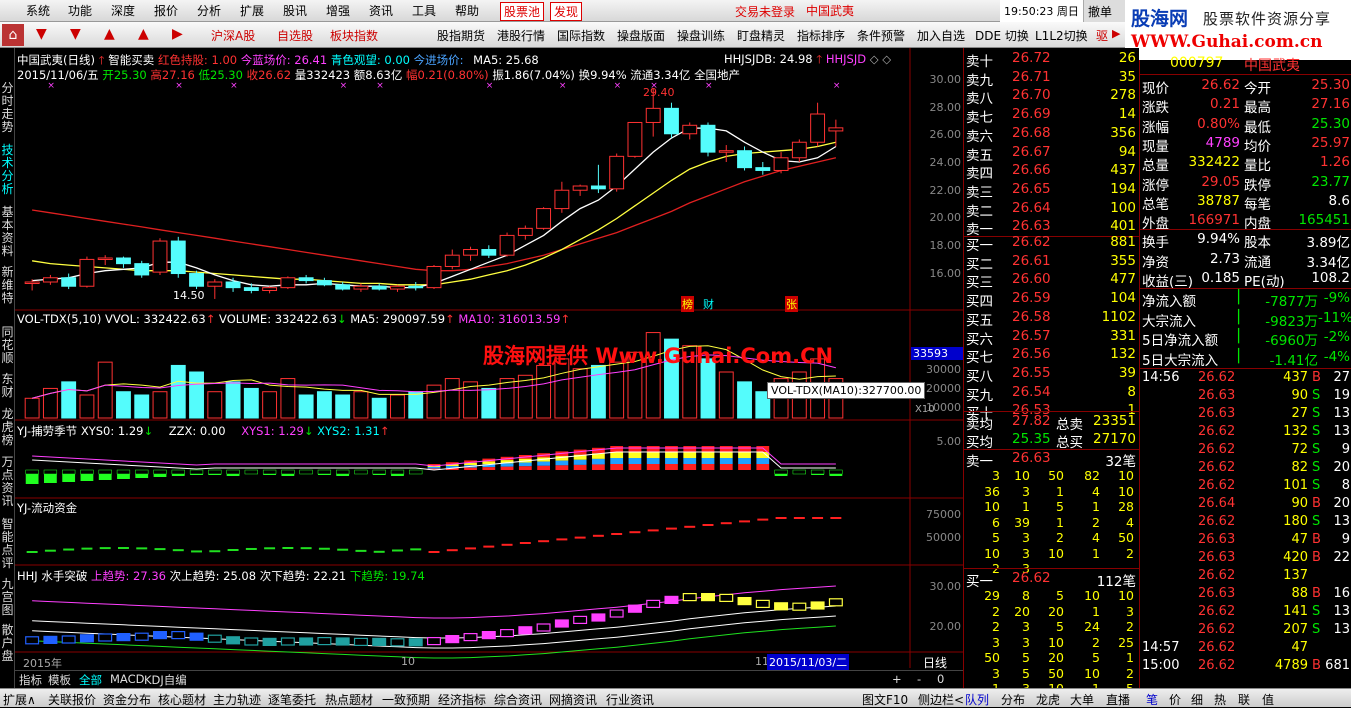 The width and height of the screenshot is (1351, 708). I want to click on chevron-right-icon: ▶, so click(1116, 33).